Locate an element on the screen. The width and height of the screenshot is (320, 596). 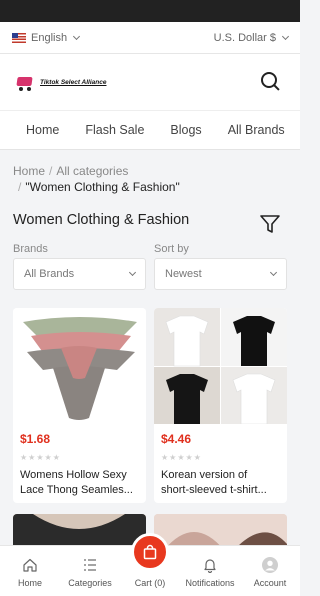
nav-tabs: Home Flash Sale Blogs All Brands is located at coordinates (150, 130).